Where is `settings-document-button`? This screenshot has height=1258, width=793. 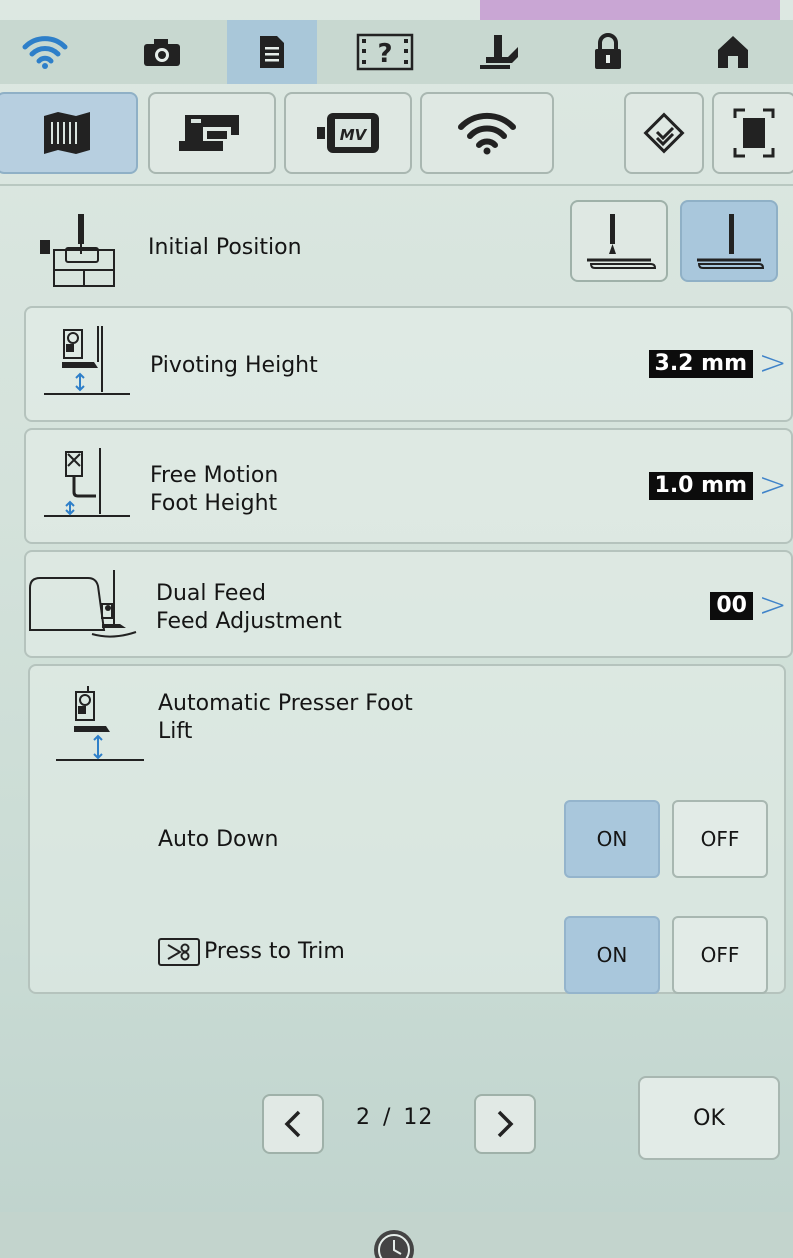
settings-document-button is located at coordinates (272, 52).